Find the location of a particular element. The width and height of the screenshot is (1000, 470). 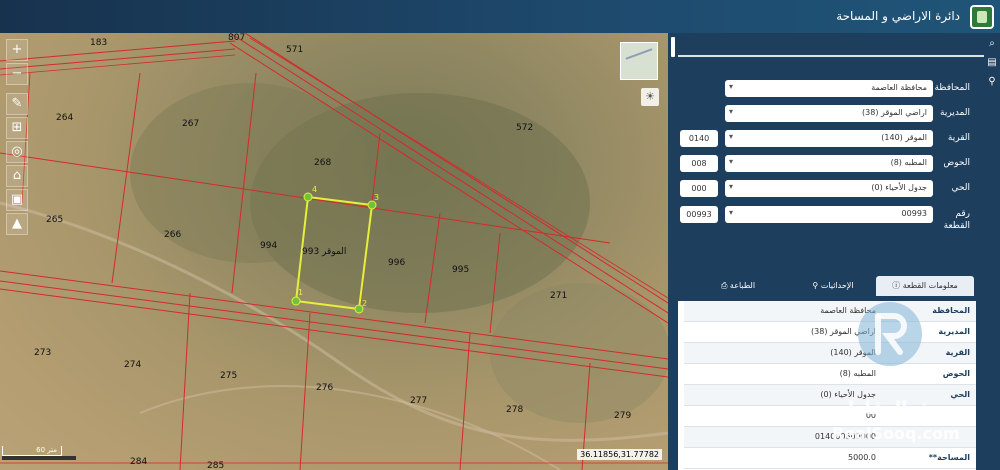

parcel-label: 274 is located at coordinates (133, 365).